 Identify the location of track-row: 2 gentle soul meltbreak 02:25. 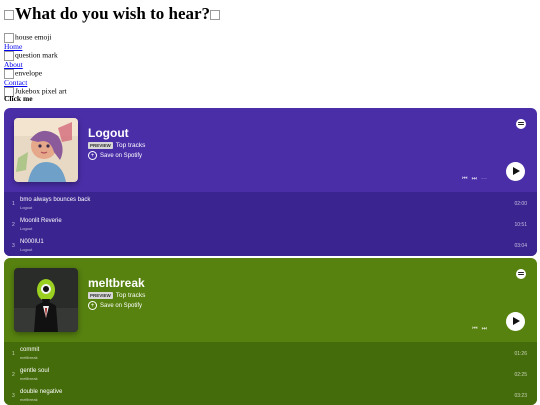
(270, 373).